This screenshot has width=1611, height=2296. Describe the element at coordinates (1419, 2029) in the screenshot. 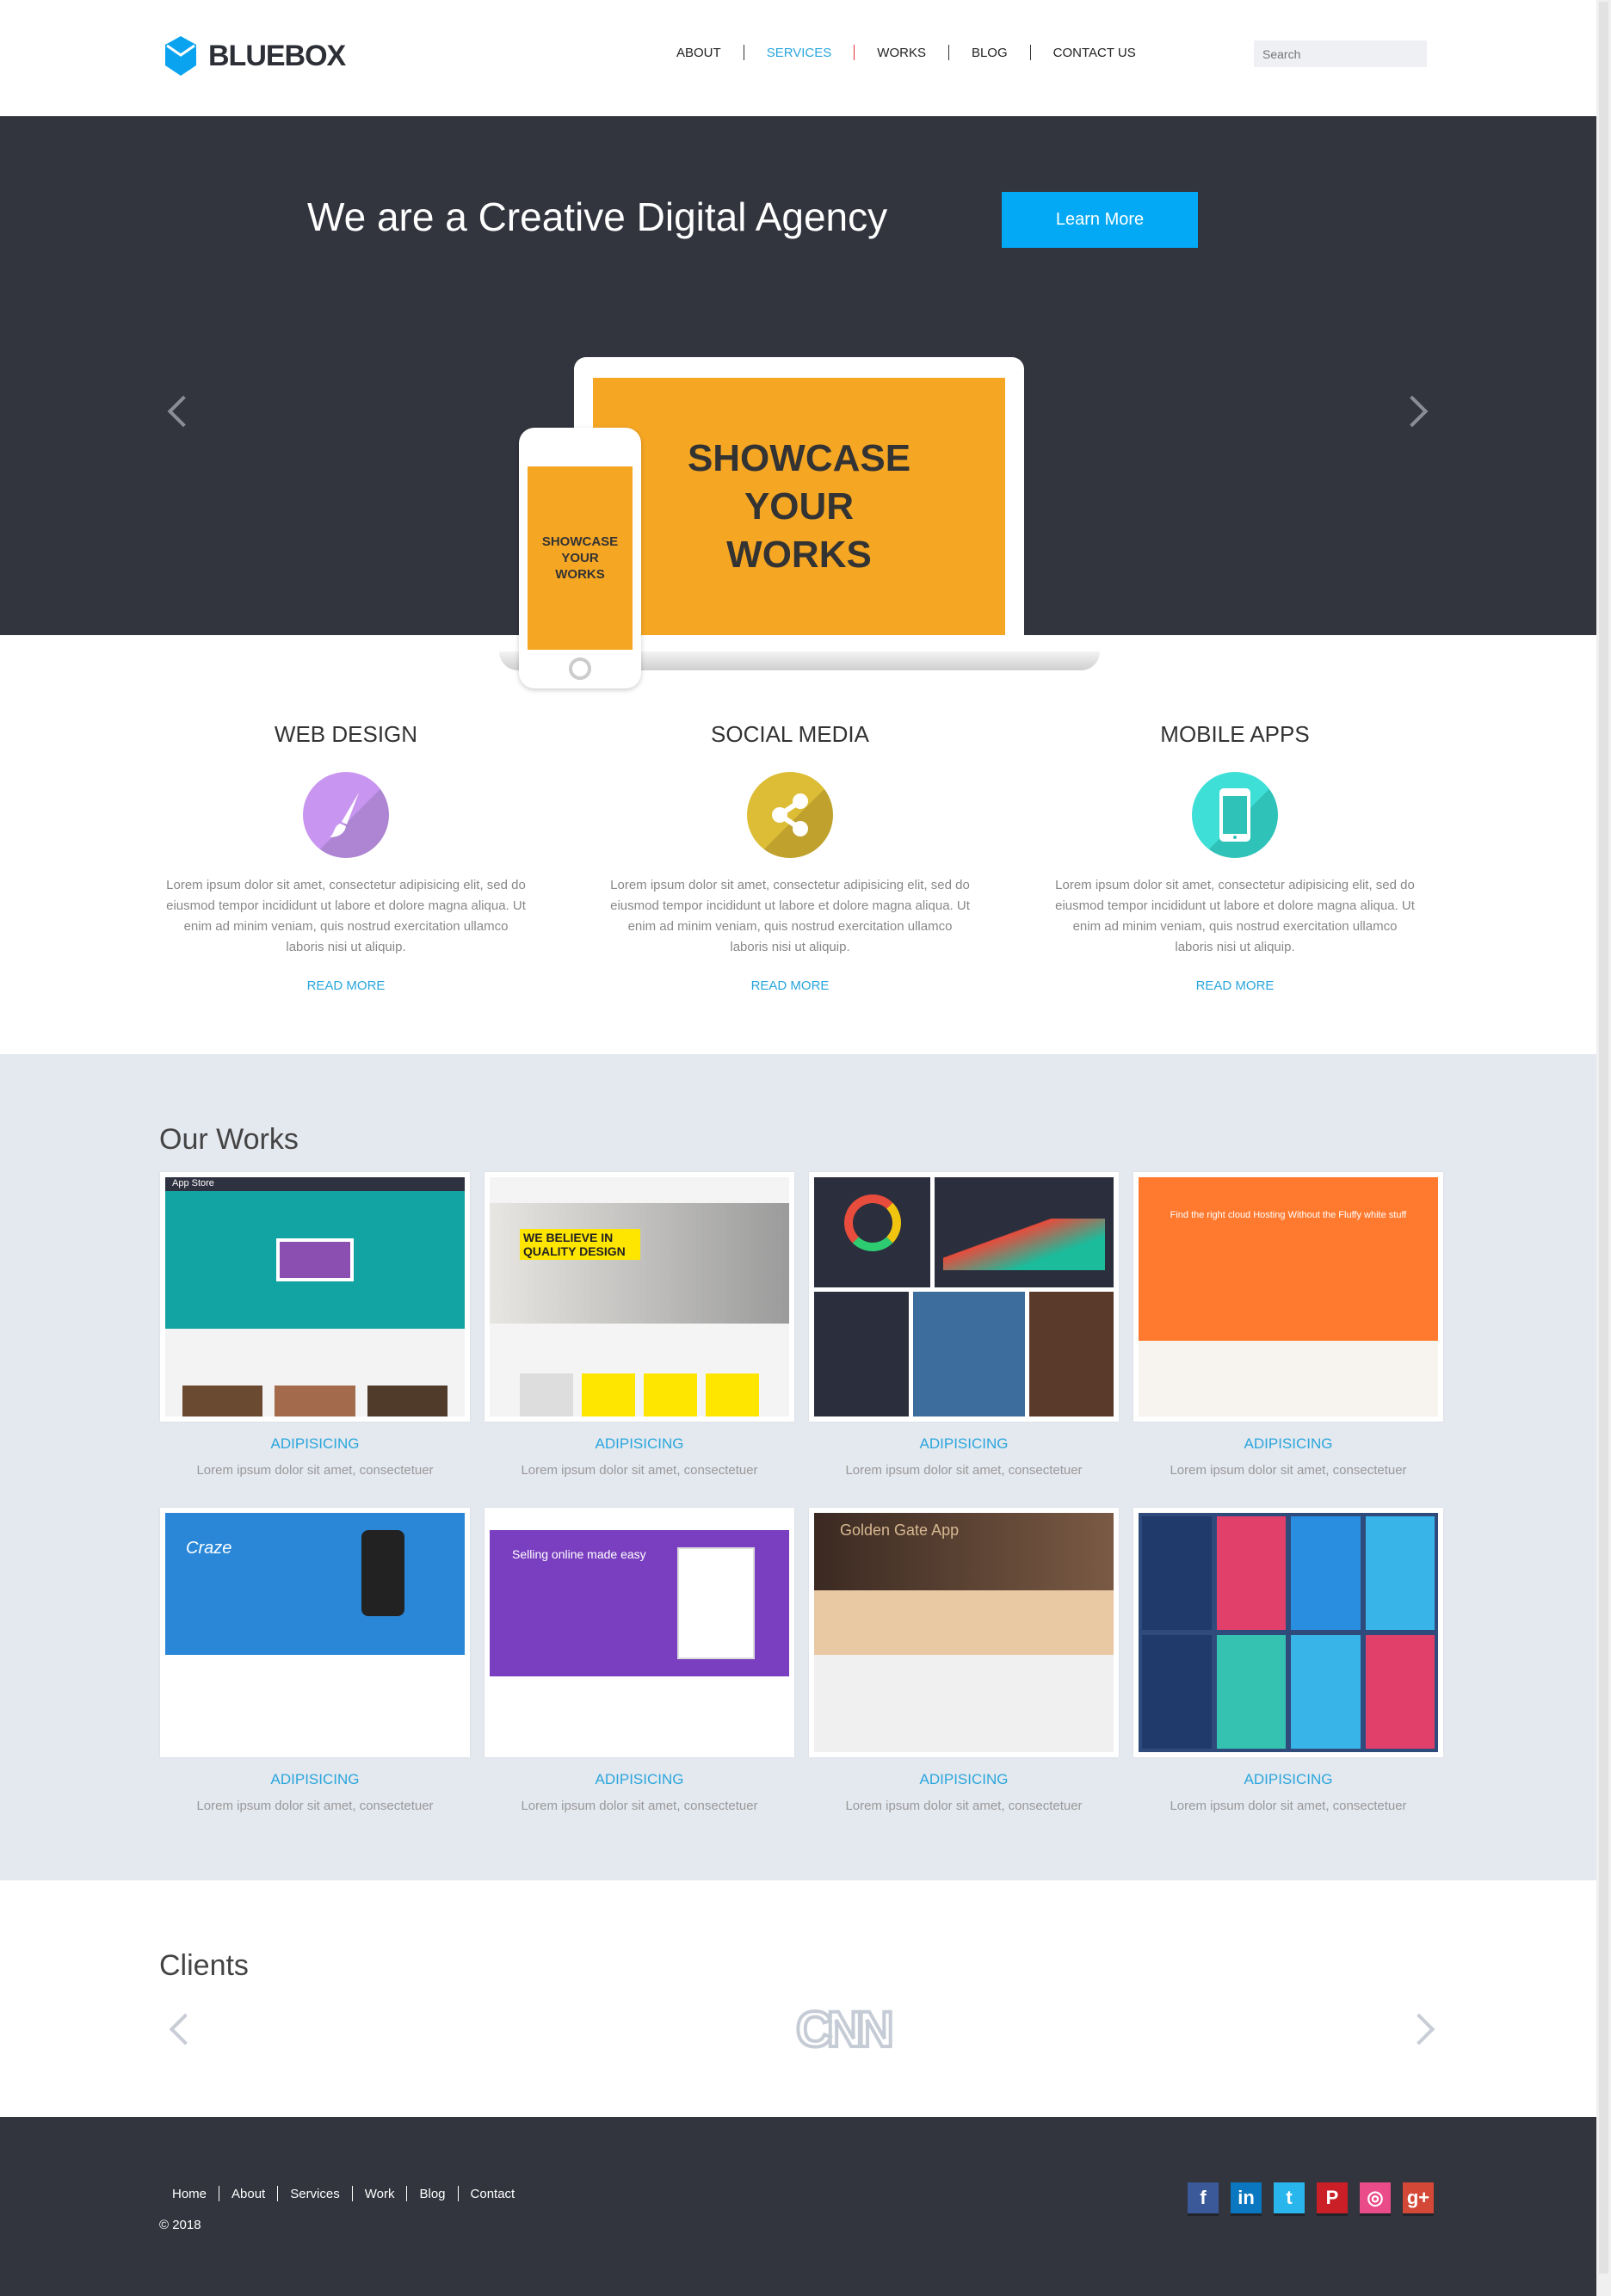

I see `clients-next-icon` at that location.